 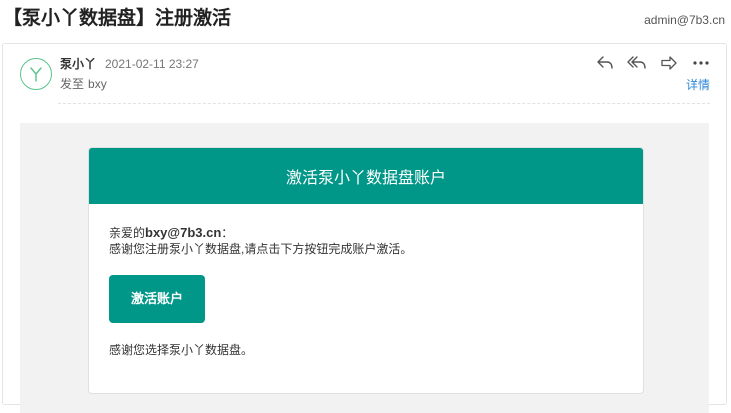 What do you see at coordinates (181, 350) in the screenshot?
I see `thanks-text: 感谢您选择泵小丫数据盘。` at bounding box center [181, 350].